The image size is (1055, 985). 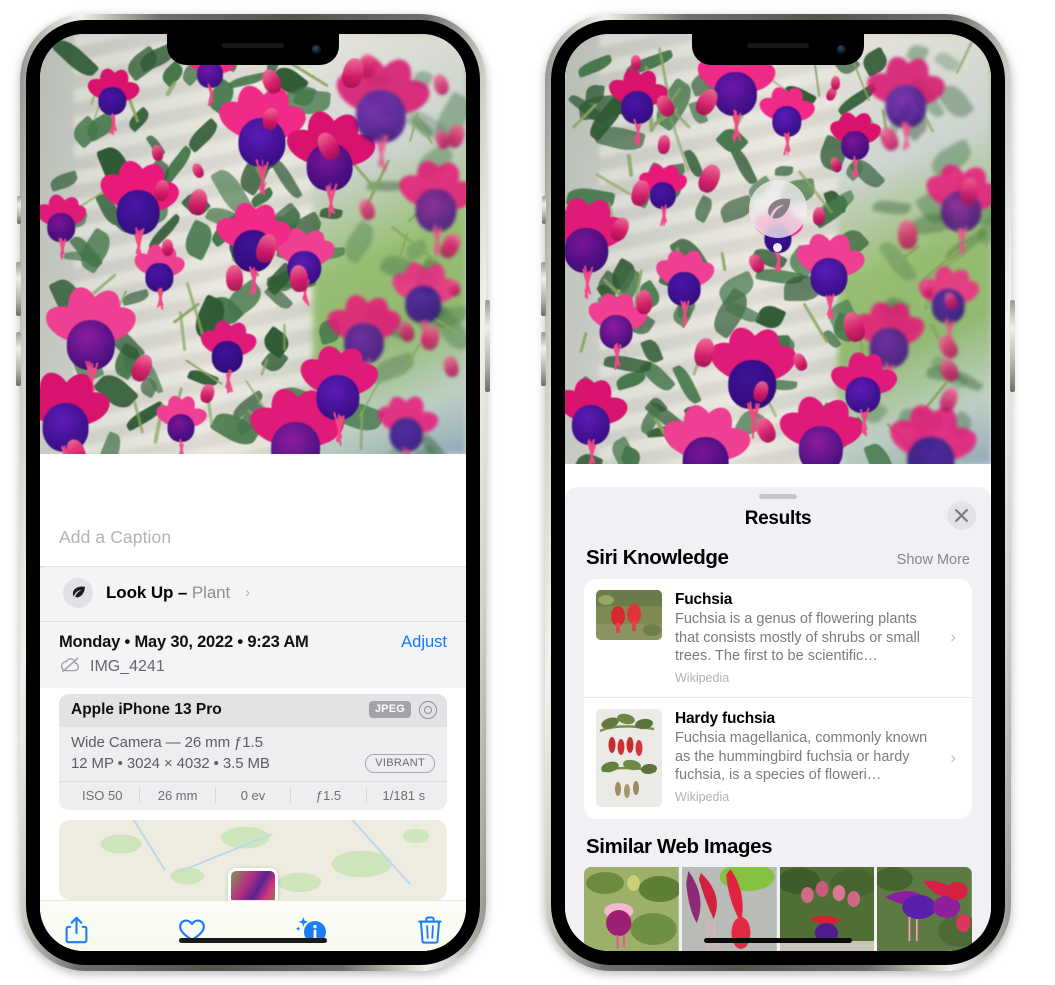 What do you see at coordinates (329, 795) in the screenshot?
I see `exposure-stat-4: ƒ1.5` at bounding box center [329, 795].